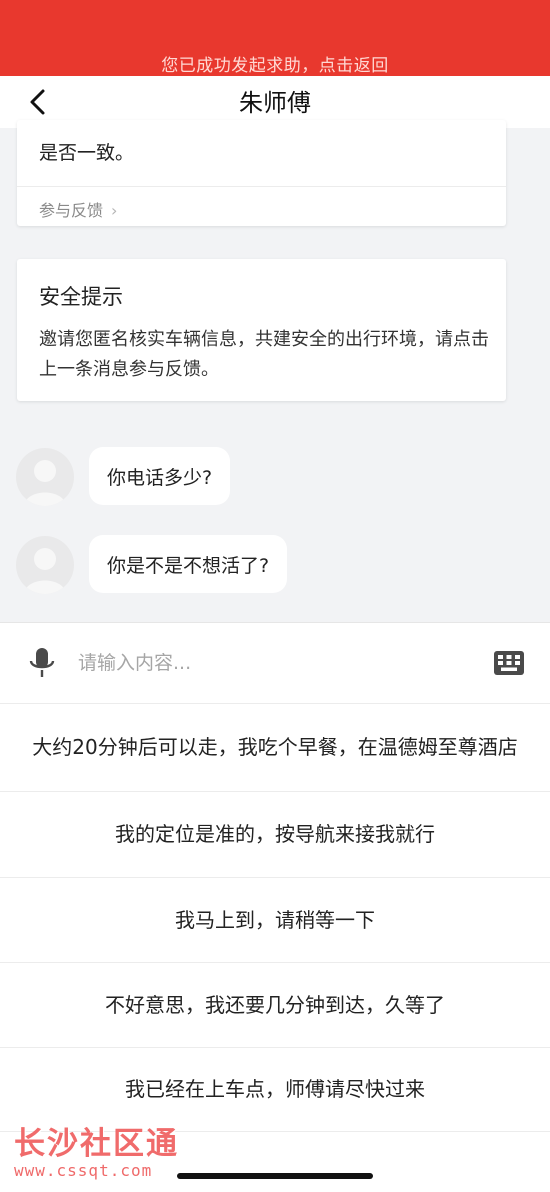 Image resolution: width=550 pixels, height=1192 pixels. Describe the element at coordinates (42, 663) in the screenshot. I see `microphone-icon` at that location.